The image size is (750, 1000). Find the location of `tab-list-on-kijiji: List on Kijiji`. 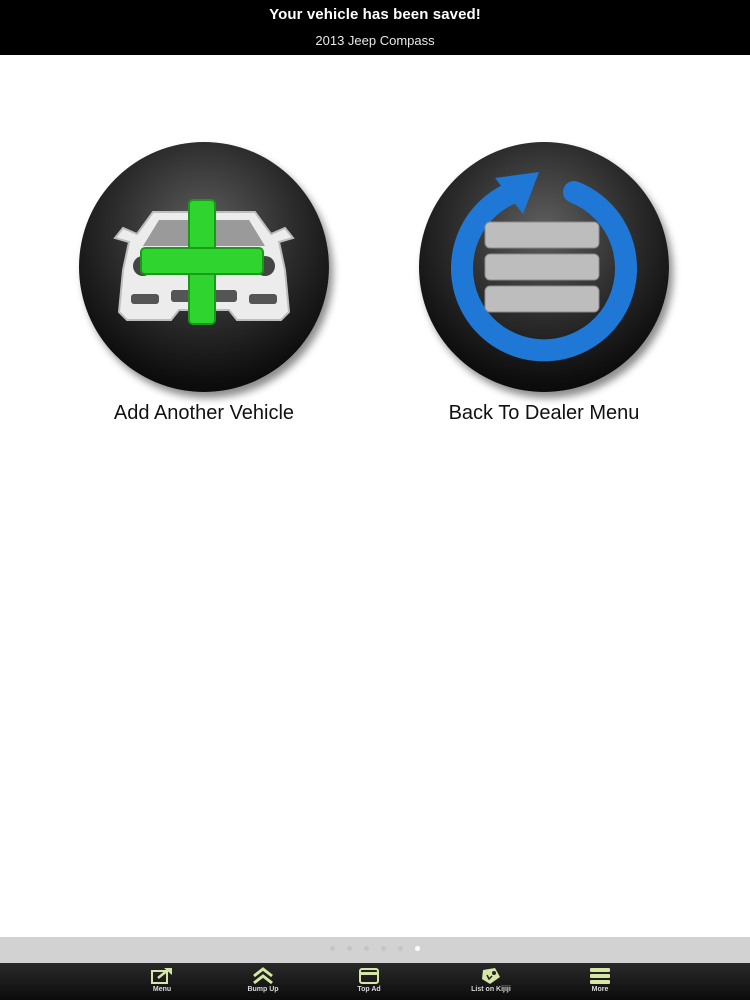

tab-list-on-kijiji: List on Kijiji is located at coordinates (491, 981).